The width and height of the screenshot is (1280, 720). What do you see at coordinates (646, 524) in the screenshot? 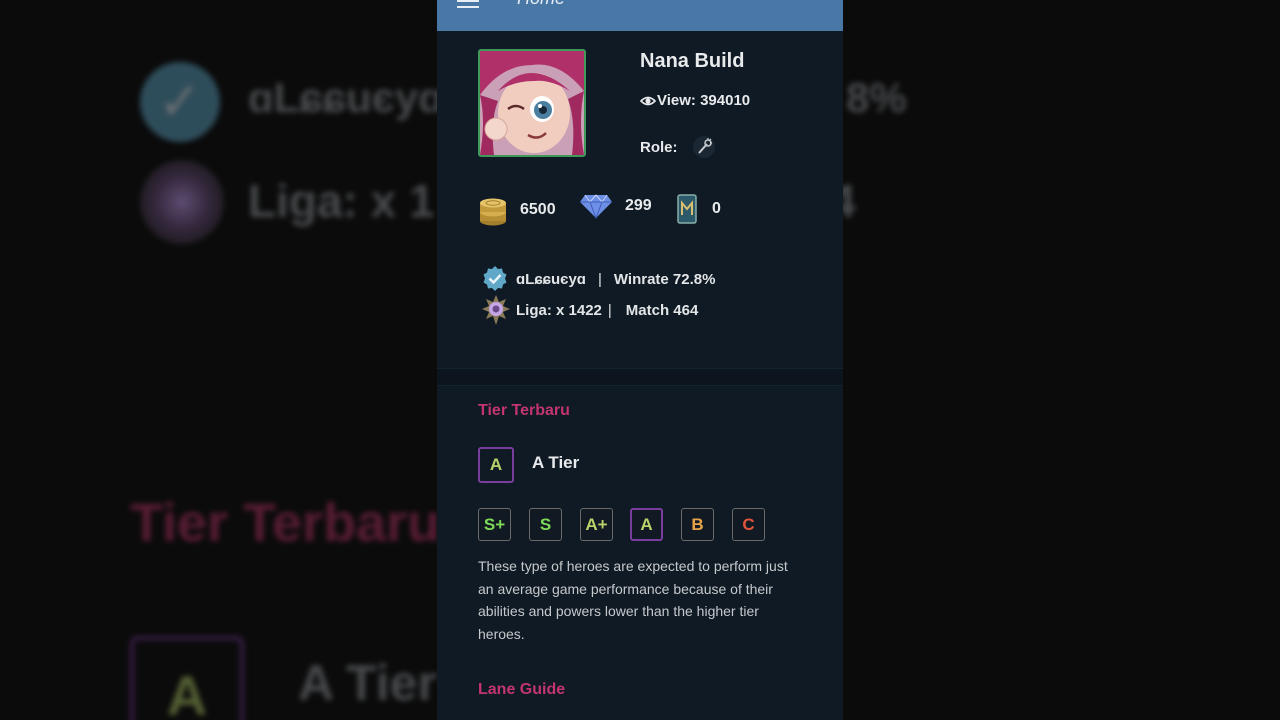
I see `tier-chip-a: A` at bounding box center [646, 524].